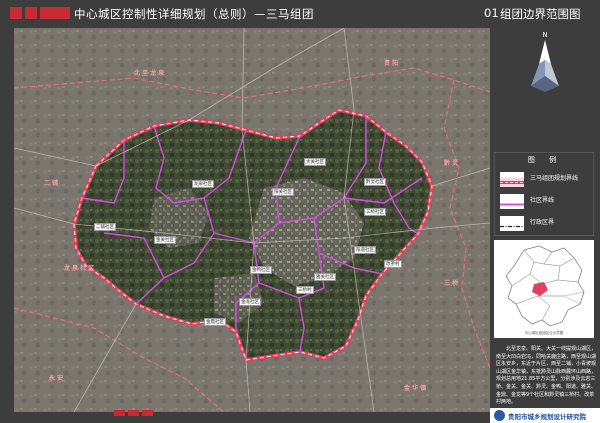 The width and height of the screenshot is (600, 423). I want to click on legend-label: 三马组团规划界线, so click(554, 178).